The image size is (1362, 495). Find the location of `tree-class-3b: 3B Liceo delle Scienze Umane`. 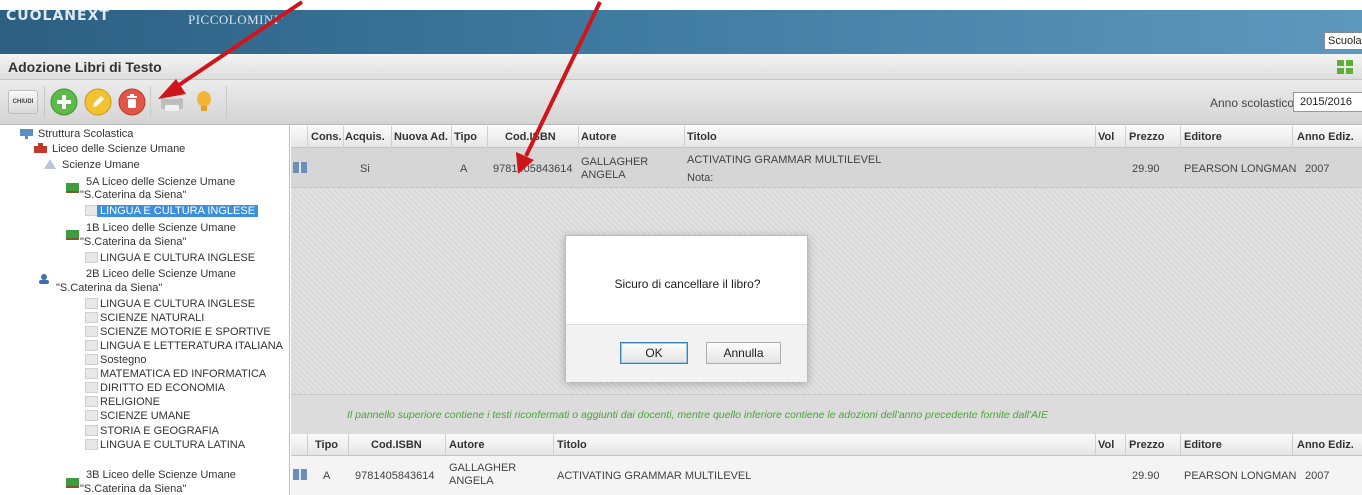

tree-class-3b: 3B Liceo delle Scienze Umane is located at coordinates (161, 475).